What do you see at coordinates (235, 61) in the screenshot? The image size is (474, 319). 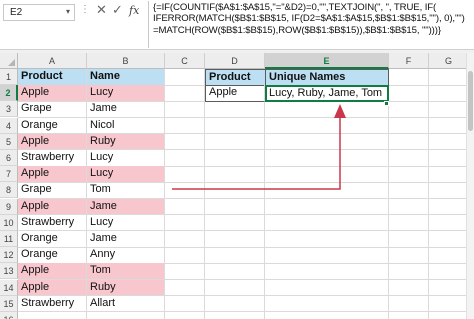 I see `column-header-d: D` at bounding box center [235, 61].